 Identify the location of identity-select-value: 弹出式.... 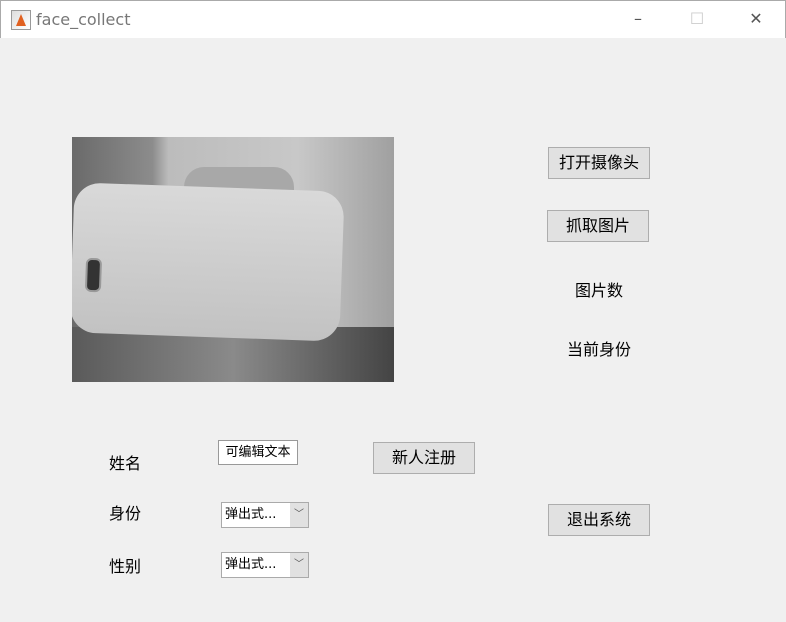
(251, 514).